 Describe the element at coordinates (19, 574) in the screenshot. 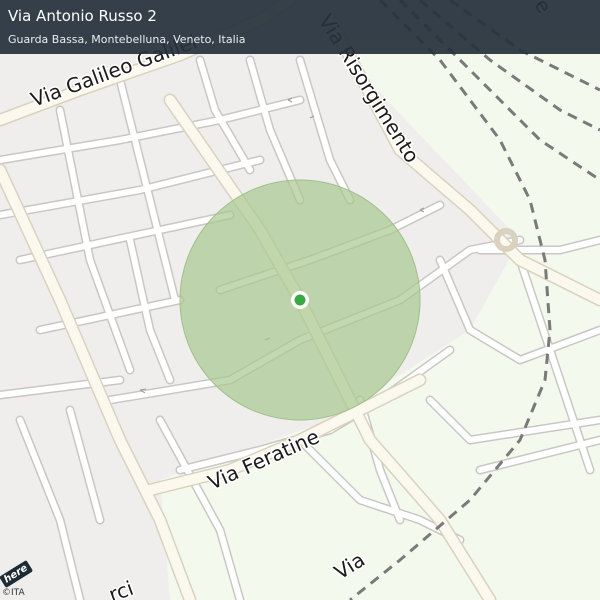

I see `here-logo: here` at that location.